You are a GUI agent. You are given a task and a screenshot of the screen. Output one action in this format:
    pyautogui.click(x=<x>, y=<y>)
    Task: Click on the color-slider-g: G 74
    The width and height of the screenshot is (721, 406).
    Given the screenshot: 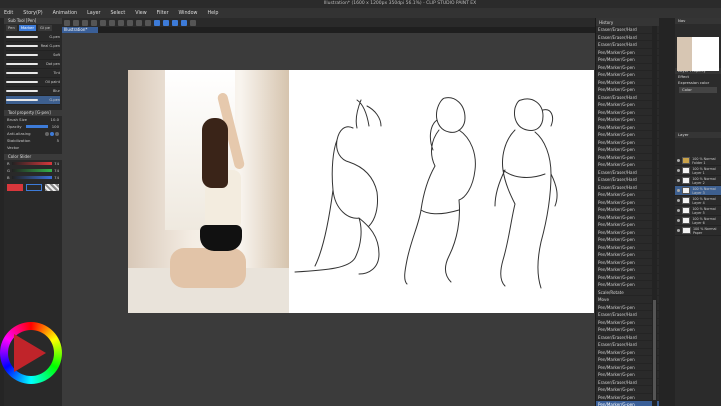 What is the action you would take?
    pyautogui.click(x=33, y=170)
    